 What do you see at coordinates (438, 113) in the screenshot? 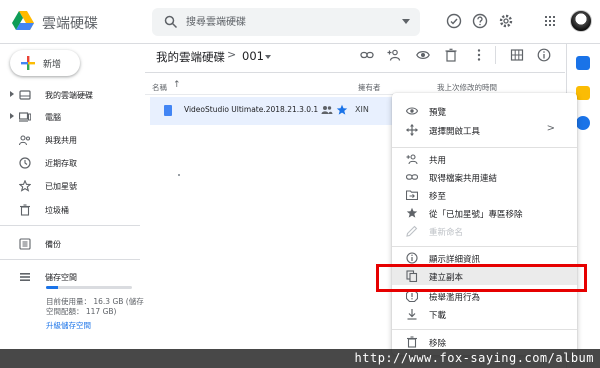
I see `menu-item-label: 預覽` at bounding box center [438, 113].